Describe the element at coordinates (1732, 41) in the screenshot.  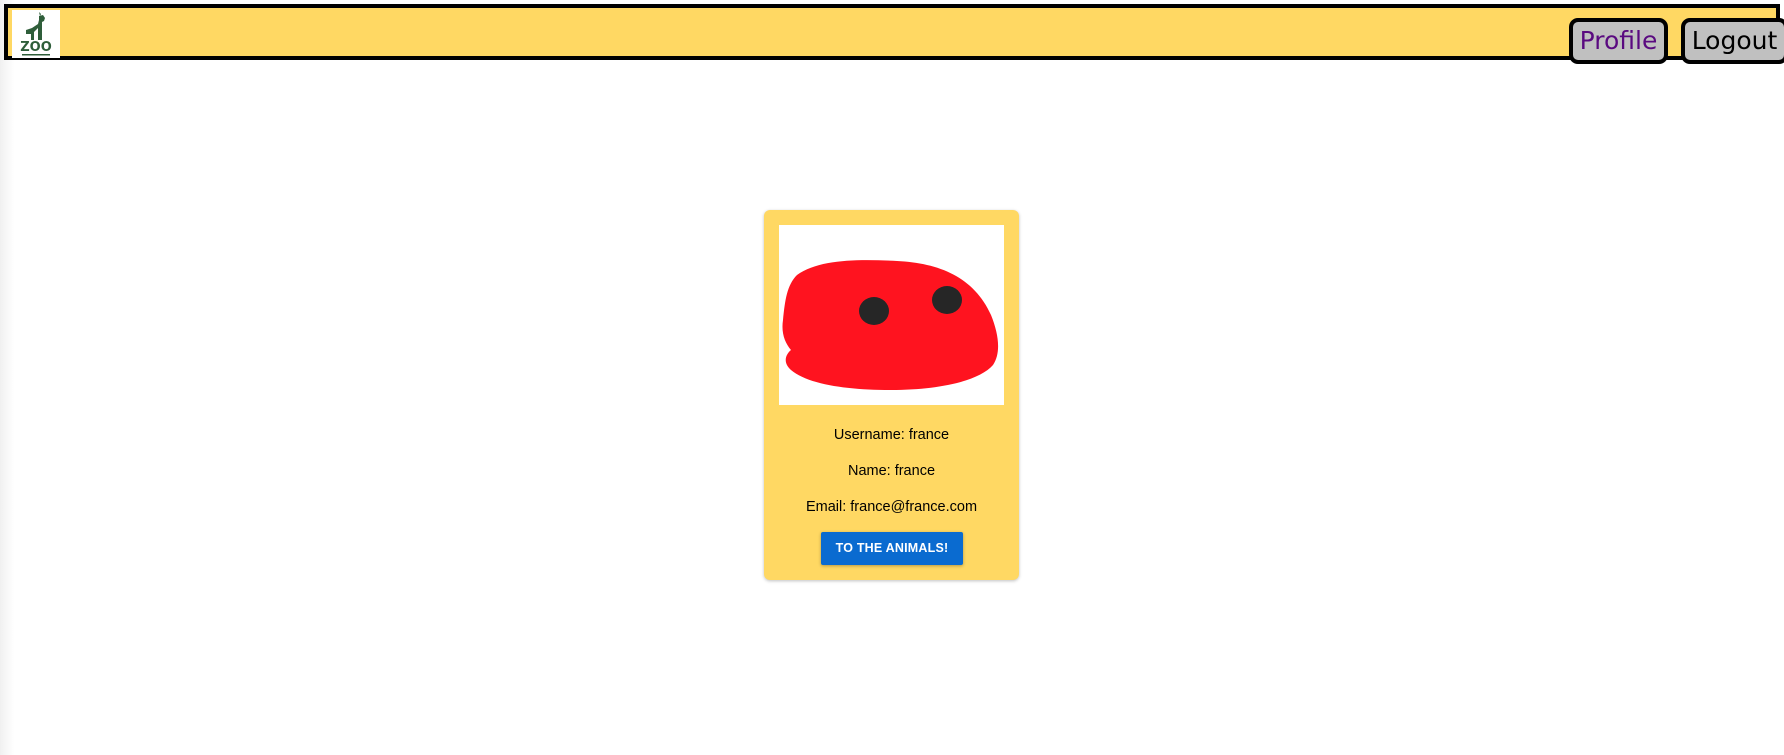
I see `logout-button: Logout` at that location.